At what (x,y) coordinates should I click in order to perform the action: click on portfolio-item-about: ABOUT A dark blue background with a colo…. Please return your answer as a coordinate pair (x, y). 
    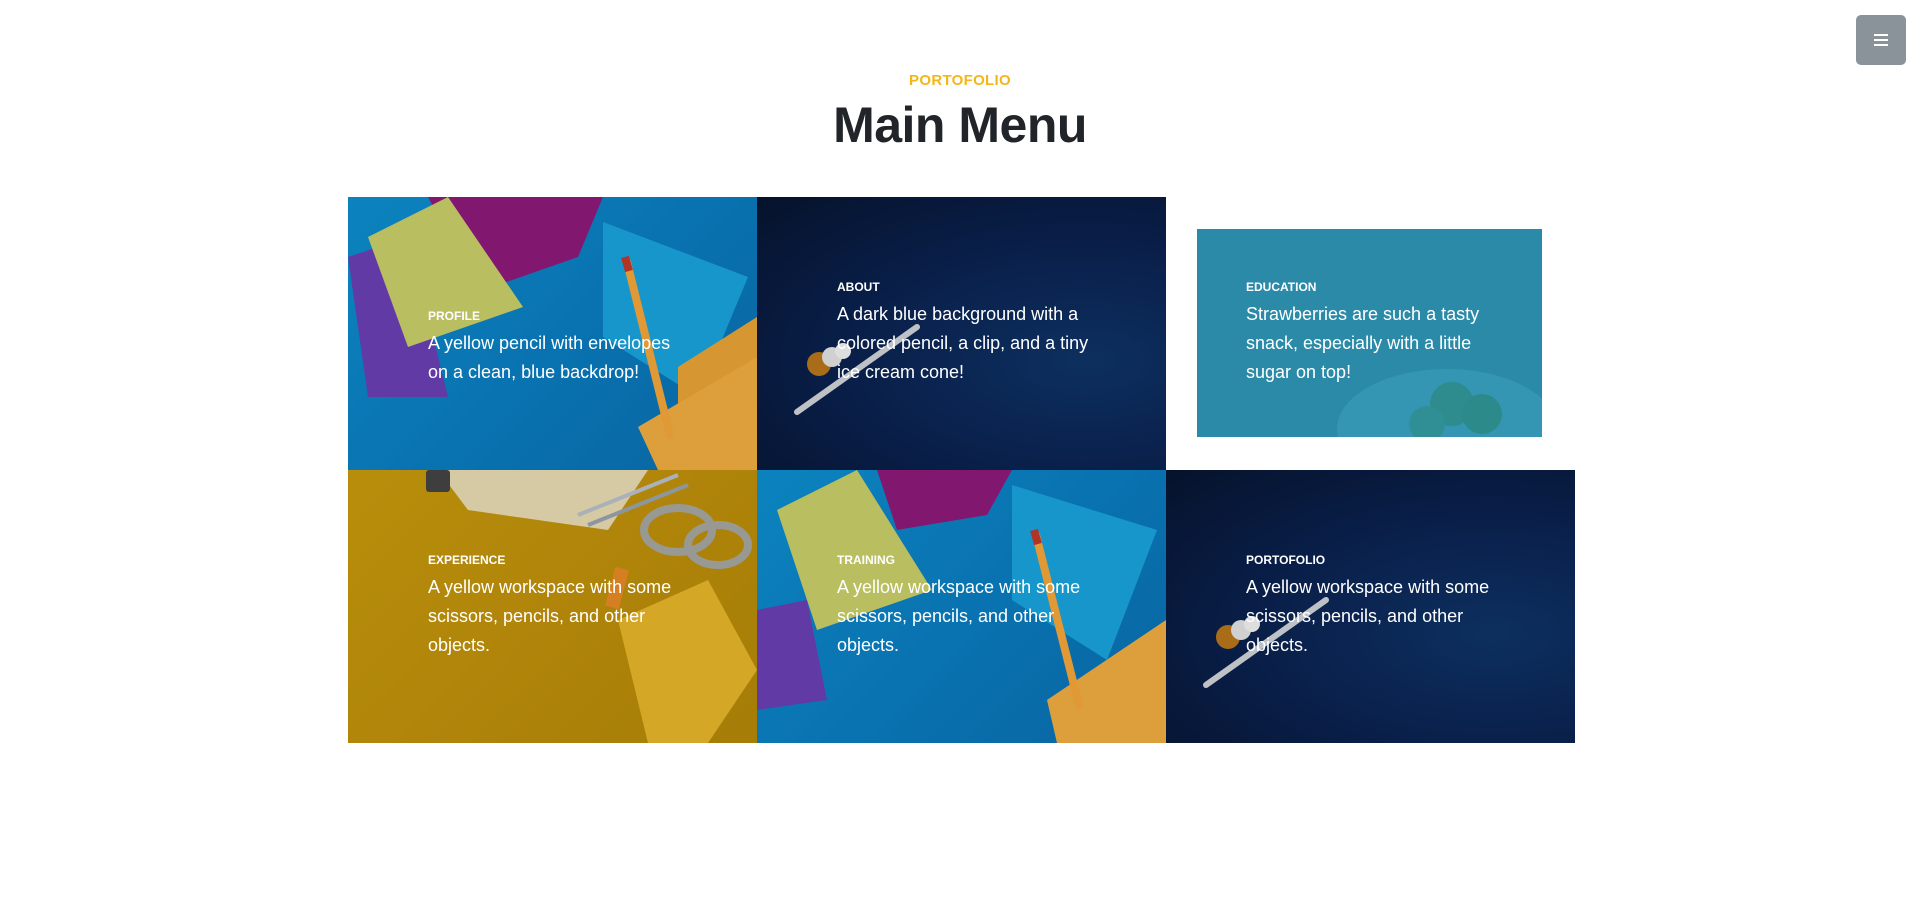
    Looking at the image, I should click on (961, 333).